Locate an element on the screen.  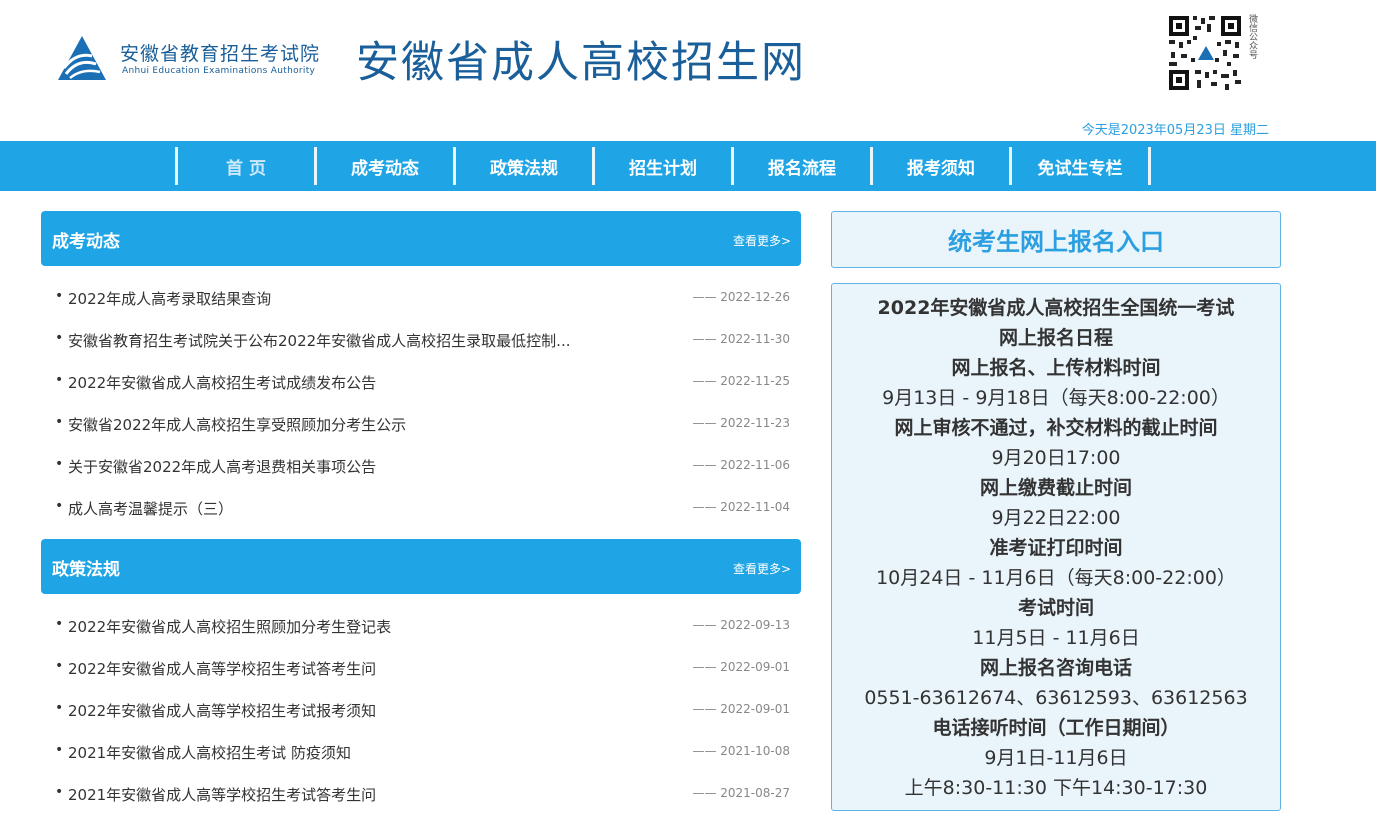
schedule-value: 10月24日 - 11月6日（每天8:00-22:00） is located at coordinates (1056, 578).